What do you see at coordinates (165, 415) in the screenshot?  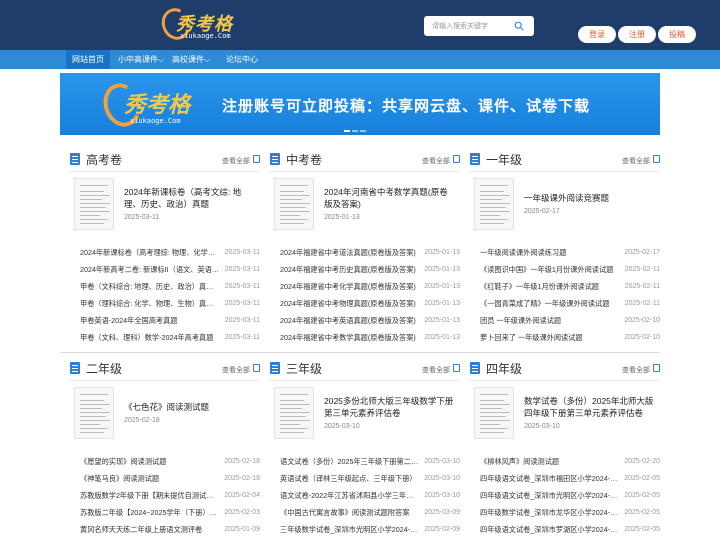 I see `featured-item: 《七色花》阅读测试题 2025-02-18` at bounding box center [165, 415].